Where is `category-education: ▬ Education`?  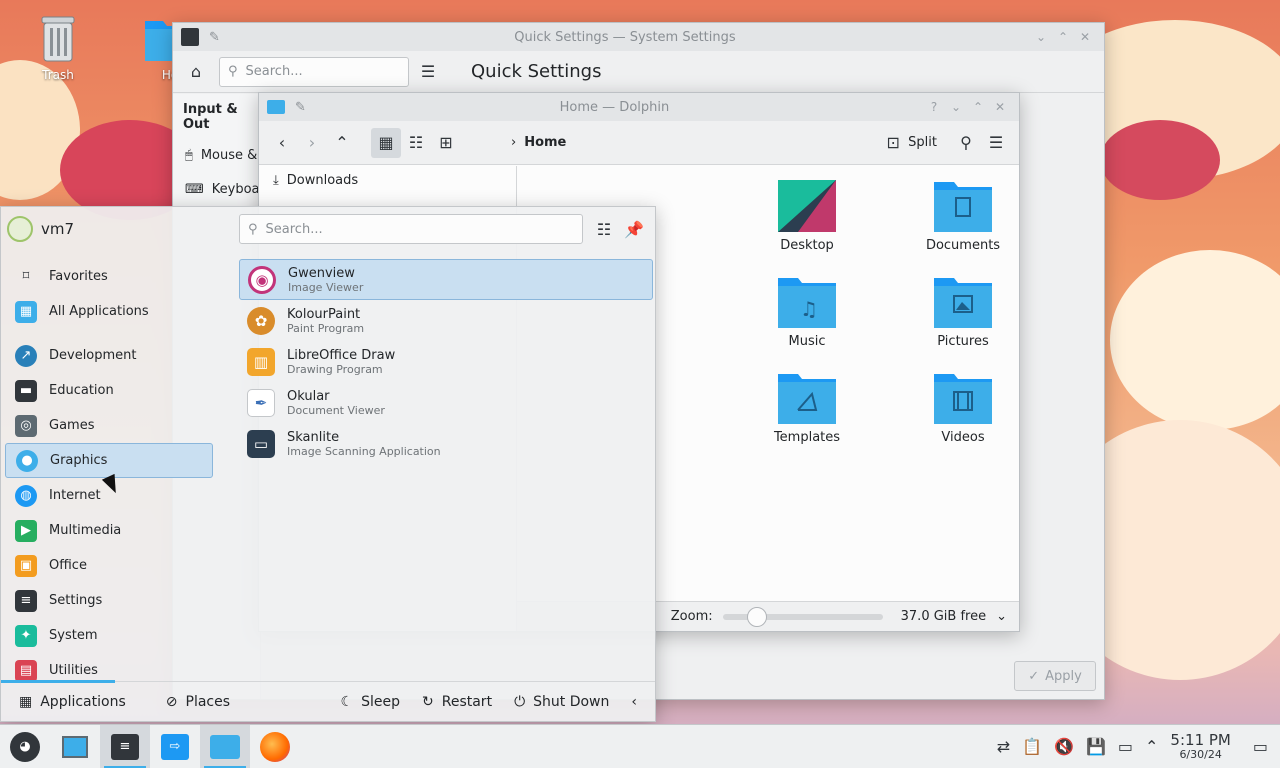 category-education: ▬ Education is located at coordinates (109, 390).